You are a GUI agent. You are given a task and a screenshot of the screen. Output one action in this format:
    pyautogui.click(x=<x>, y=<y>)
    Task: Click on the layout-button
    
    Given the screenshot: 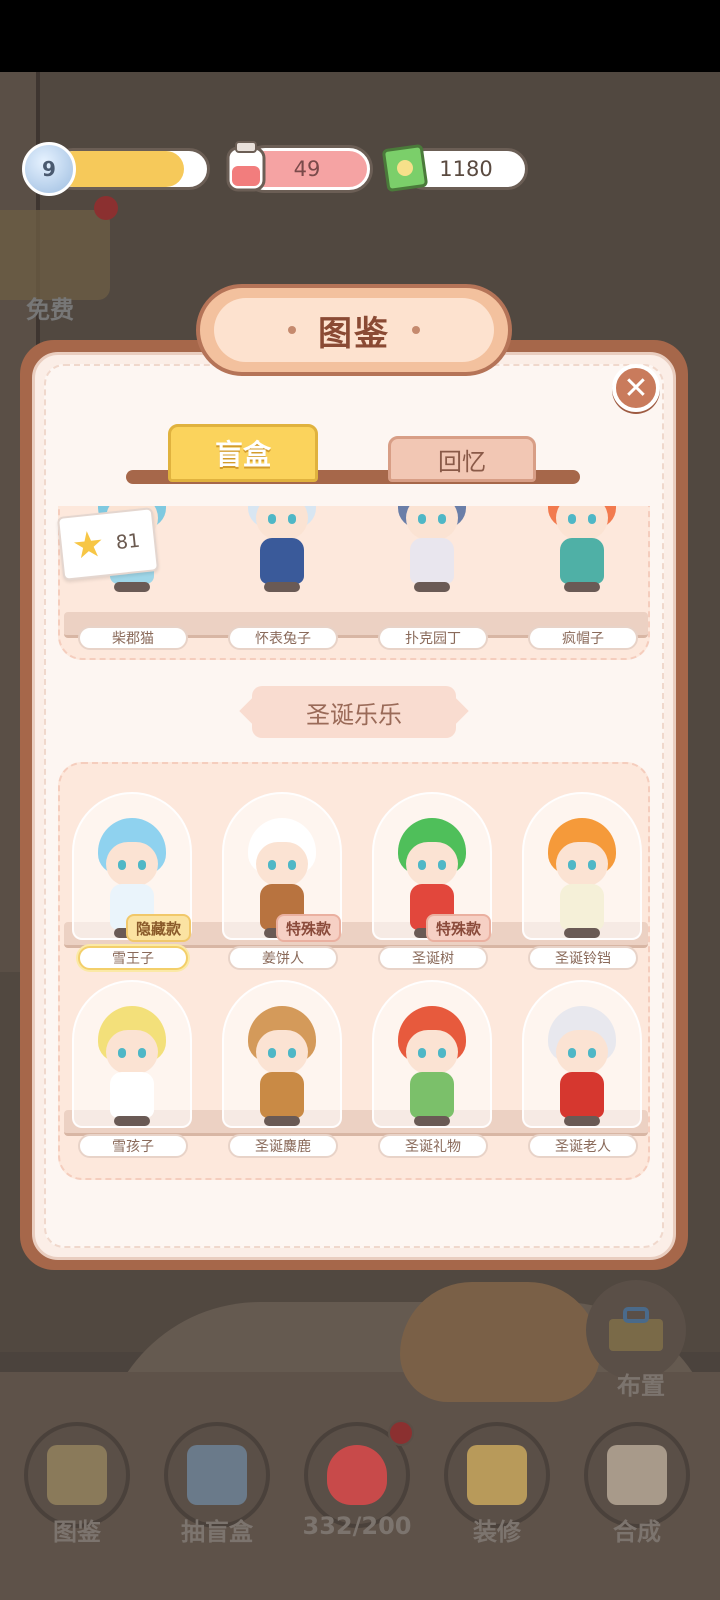 What is the action you would take?
    pyautogui.click(x=636, y=1330)
    